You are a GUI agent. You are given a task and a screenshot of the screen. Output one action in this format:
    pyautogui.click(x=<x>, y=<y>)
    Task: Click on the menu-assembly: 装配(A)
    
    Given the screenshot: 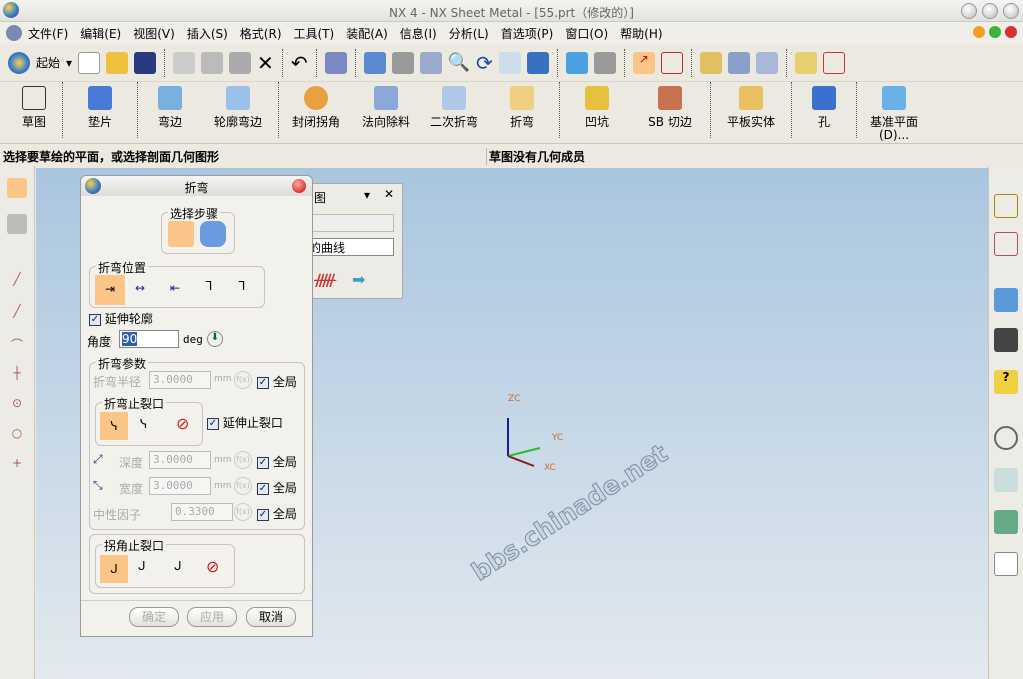 What is the action you would take?
    pyautogui.click(x=367, y=33)
    